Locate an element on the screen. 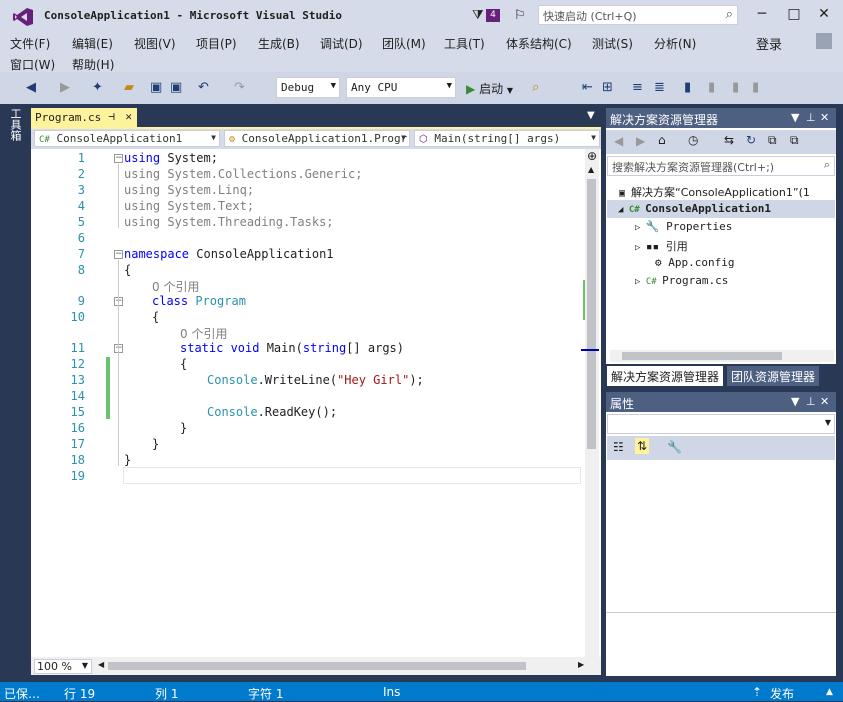  save-all-icon: ▣ is located at coordinates (176, 87).